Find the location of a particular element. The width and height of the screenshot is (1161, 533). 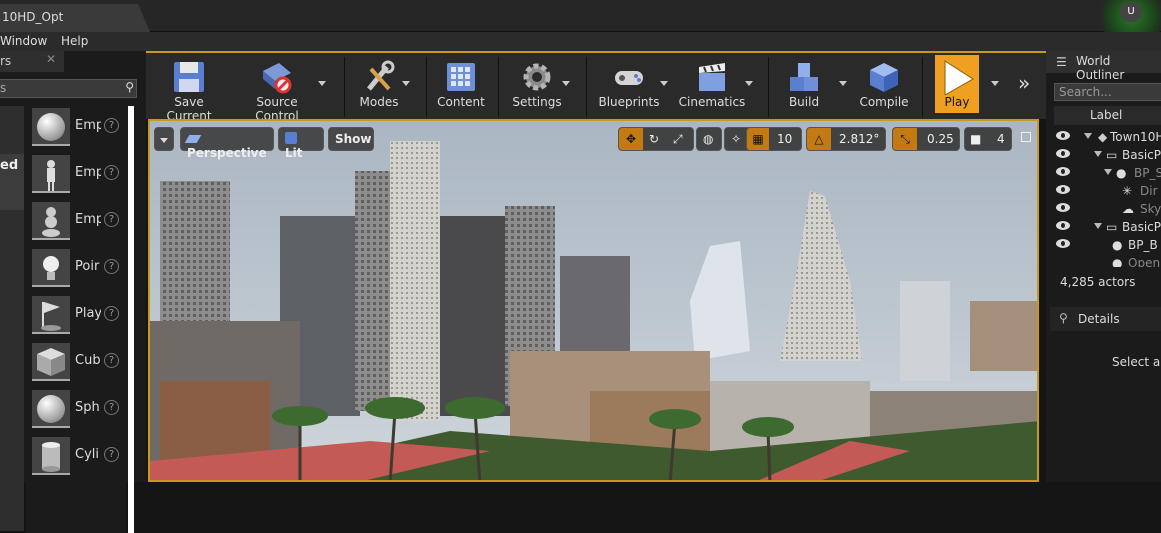

place-item: Poir ? is located at coordinates (82, 268).